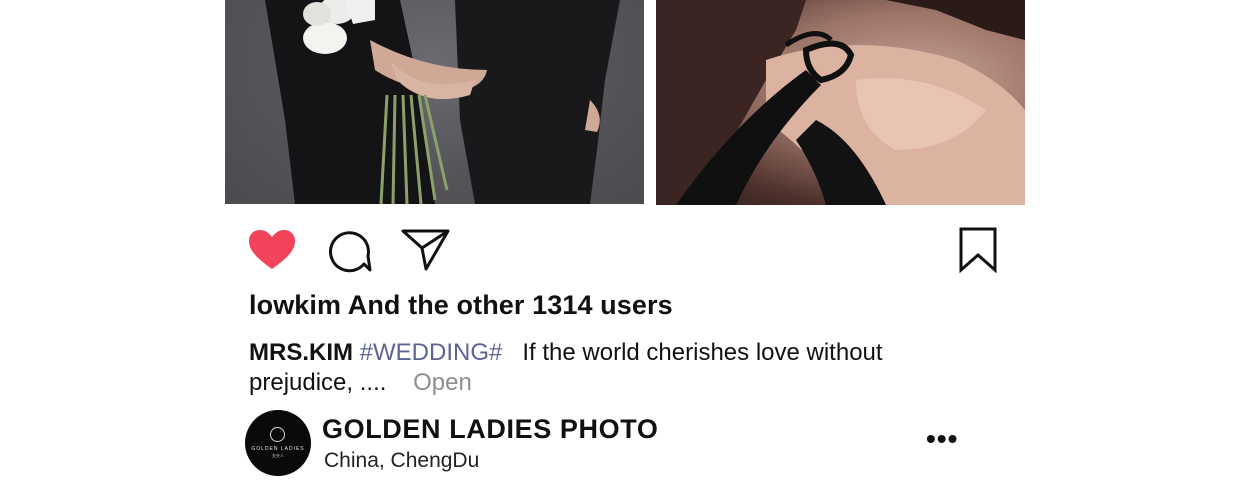 Image resolution: width=1250 pixels, height=481 pixels. I want to click on brand-logo-icon, so click(277, 434).